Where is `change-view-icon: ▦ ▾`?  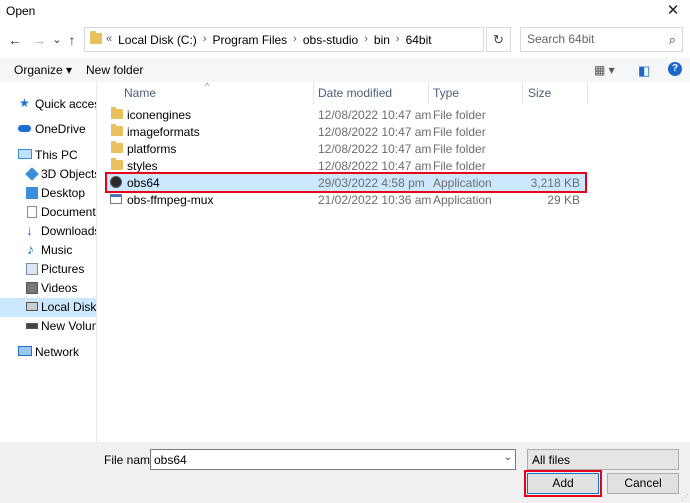 change-view-icon: ▦ ▾ is located at coordinates (604, 70).